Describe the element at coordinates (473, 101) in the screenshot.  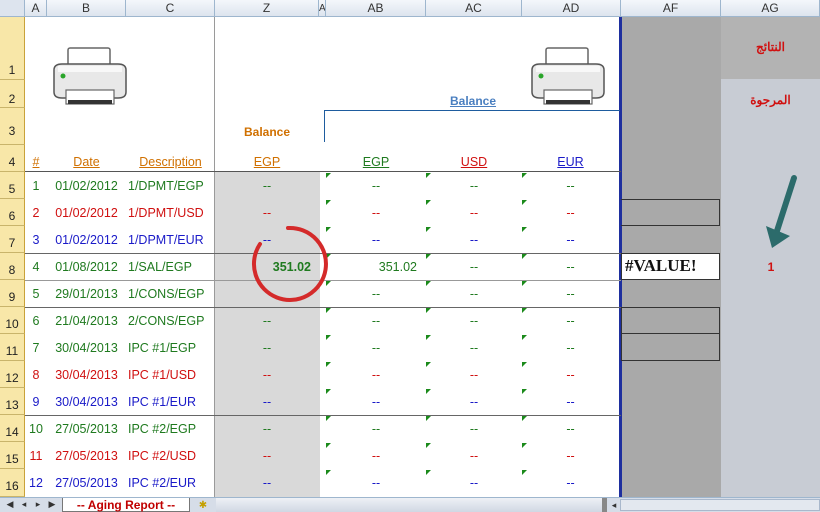
I see `balance-header-top: Balance` at that location.